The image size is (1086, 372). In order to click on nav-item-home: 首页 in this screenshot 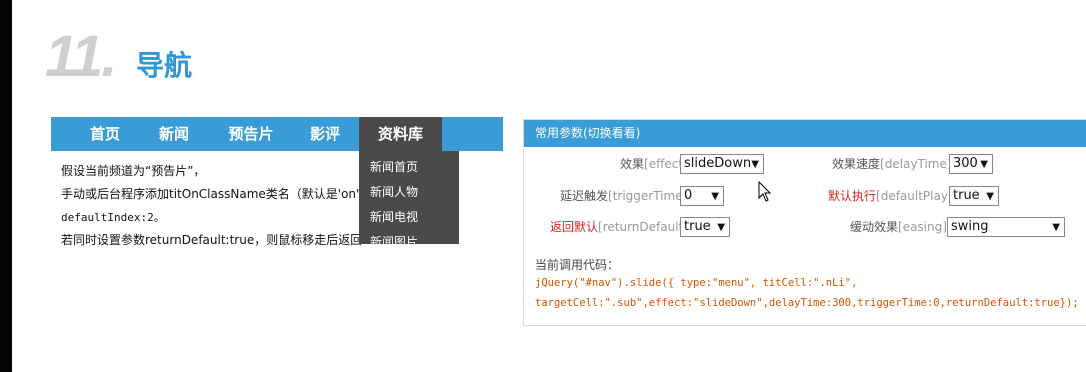, I will do `click(105, 134)`.